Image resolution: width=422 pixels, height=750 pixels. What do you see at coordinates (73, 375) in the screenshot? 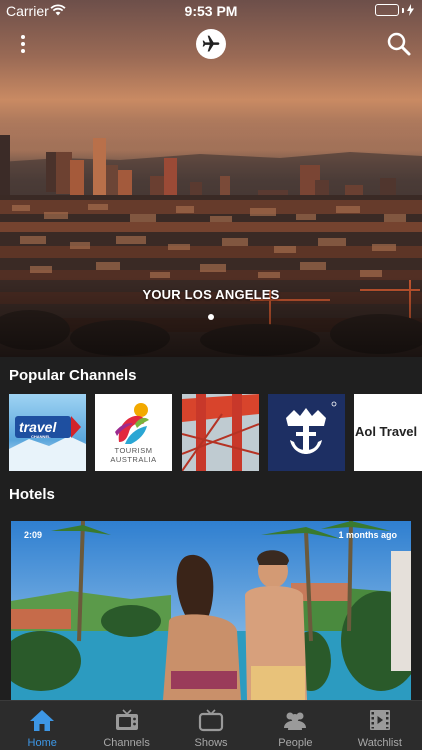
I see `section-title-popular-channels: Popular Channels` at bounding box center [73, 375].